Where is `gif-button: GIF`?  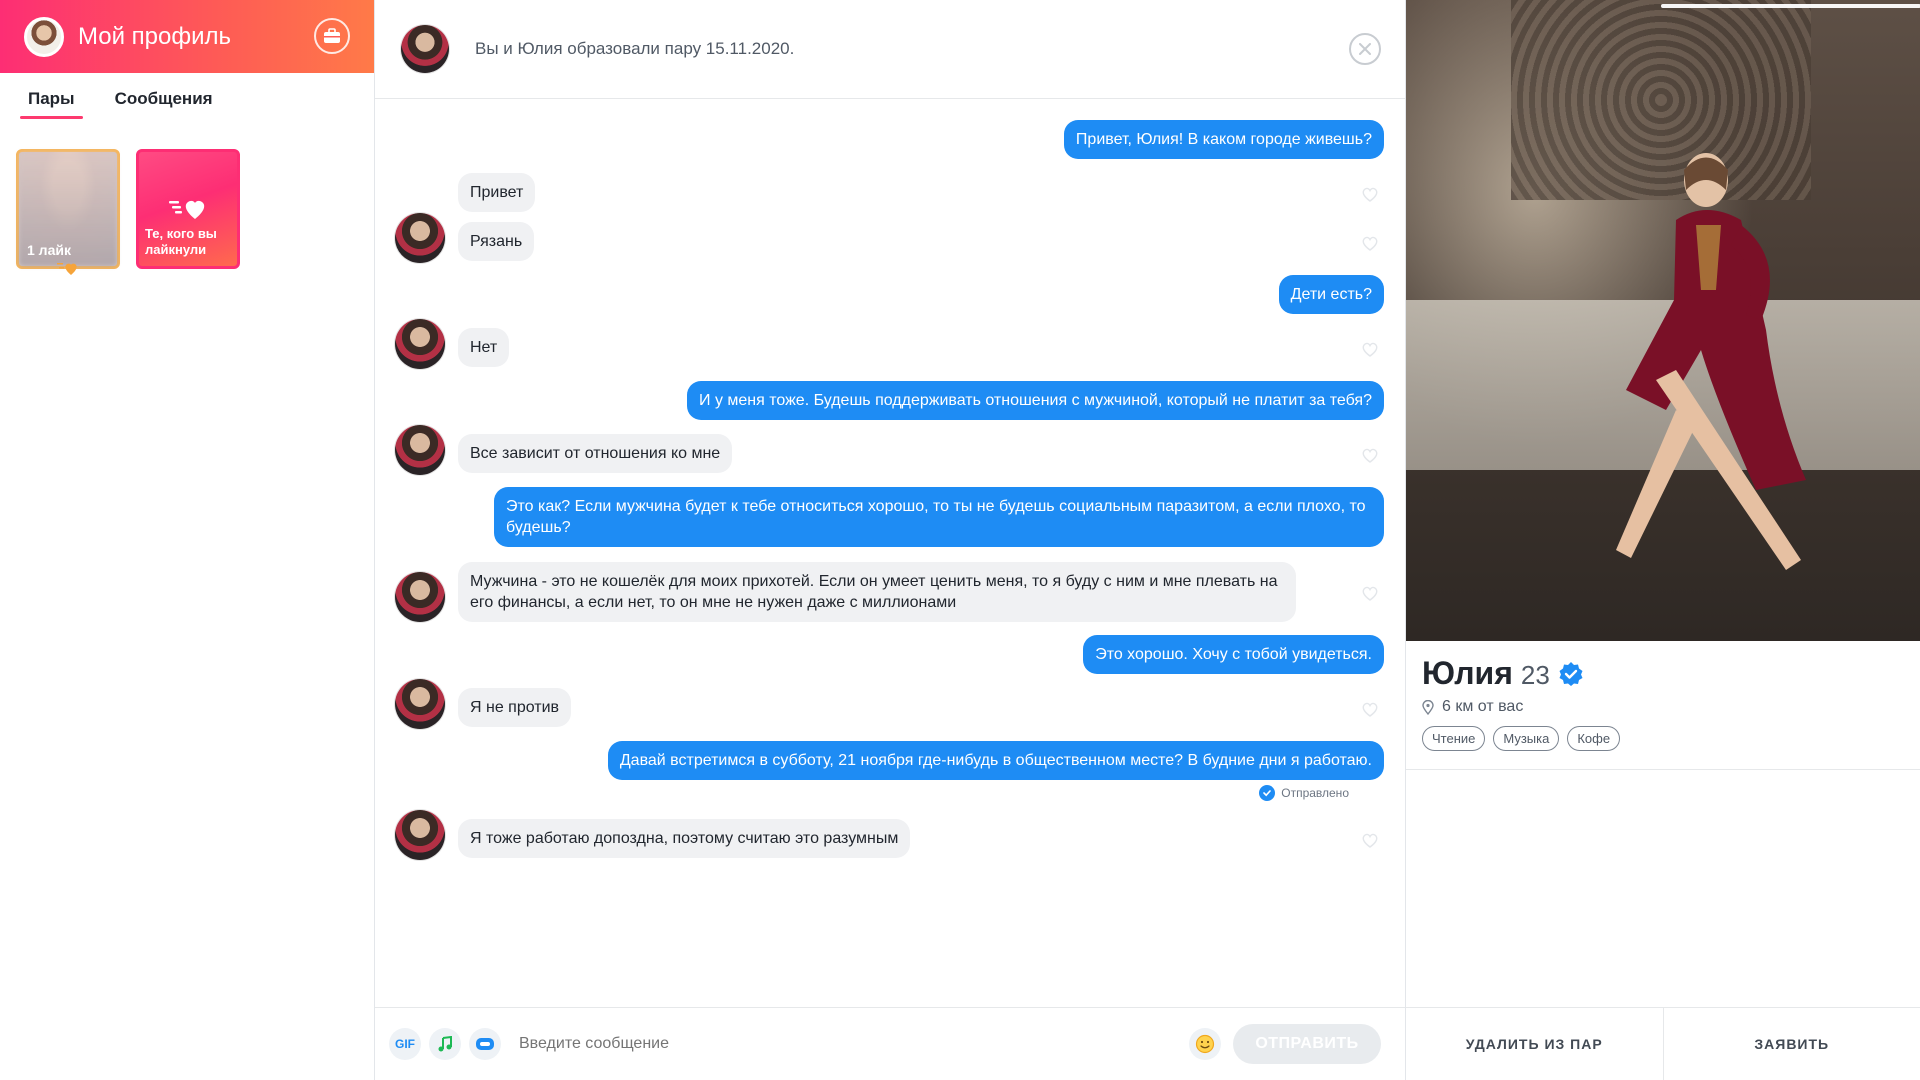 gif-button: GIF is located at coordinates (405, 1044).